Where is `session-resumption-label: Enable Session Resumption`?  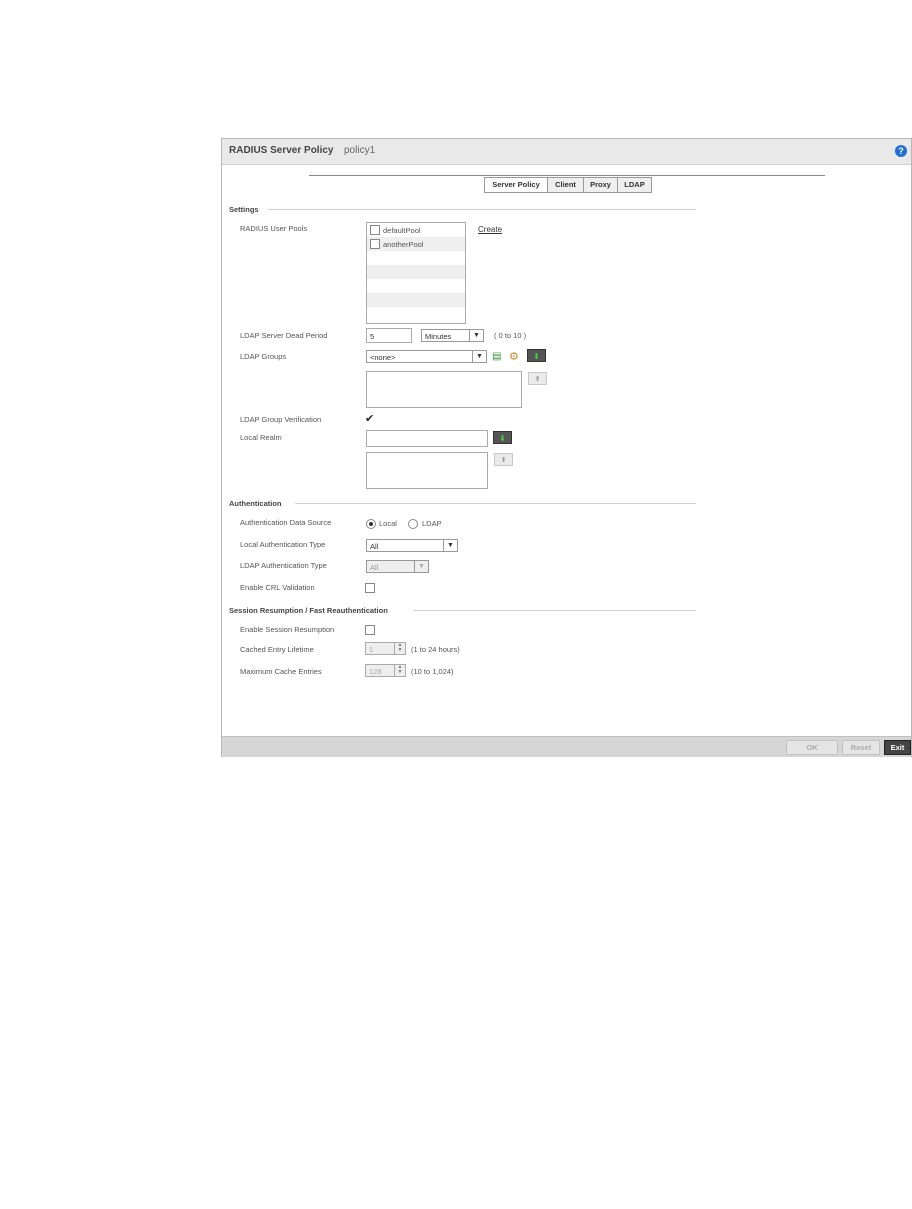
session-resumption-label: Enable Session Resumption is located at coordinates (287, 629).